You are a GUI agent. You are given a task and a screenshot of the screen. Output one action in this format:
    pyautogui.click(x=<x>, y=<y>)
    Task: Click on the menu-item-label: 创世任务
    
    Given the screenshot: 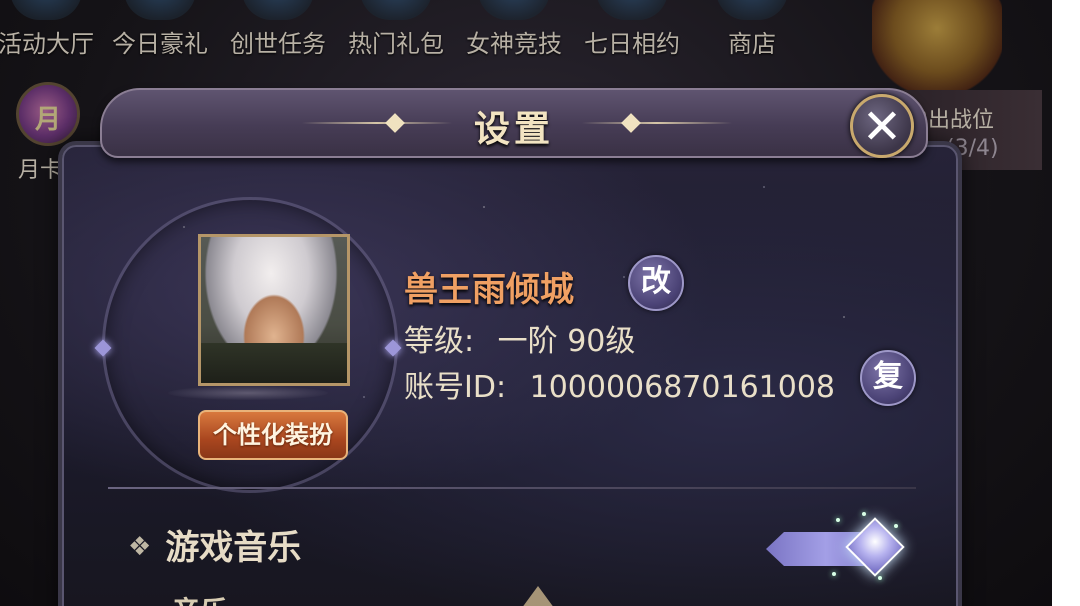 What is the action you would take?
    pyautogui.click(x=278, y=44)
    